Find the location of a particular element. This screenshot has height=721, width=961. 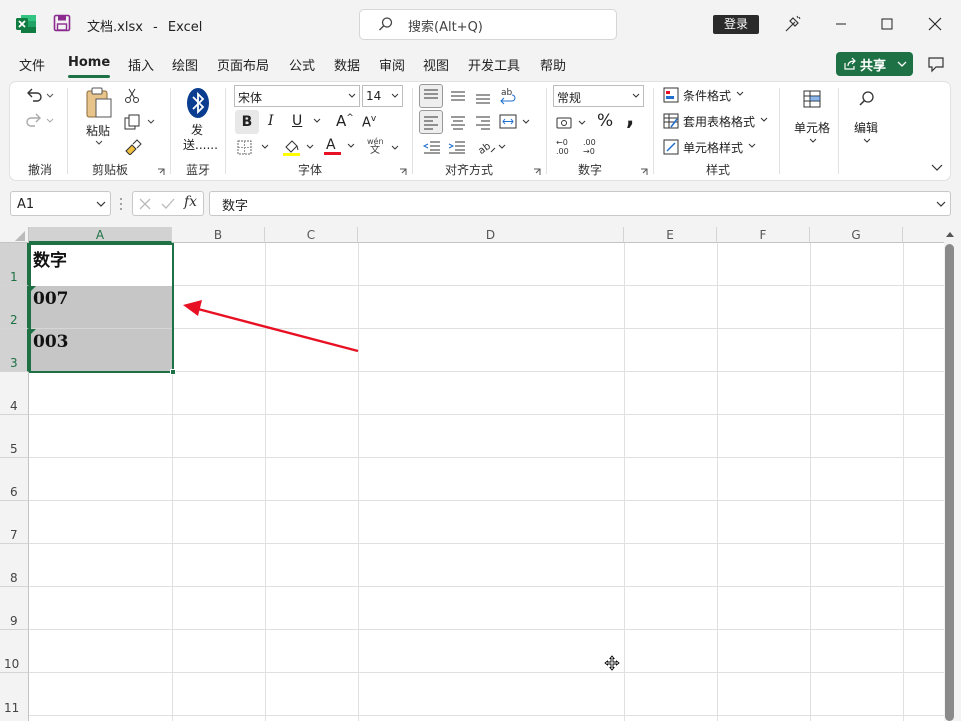

align-left-button is located at coordinates (431, 122).